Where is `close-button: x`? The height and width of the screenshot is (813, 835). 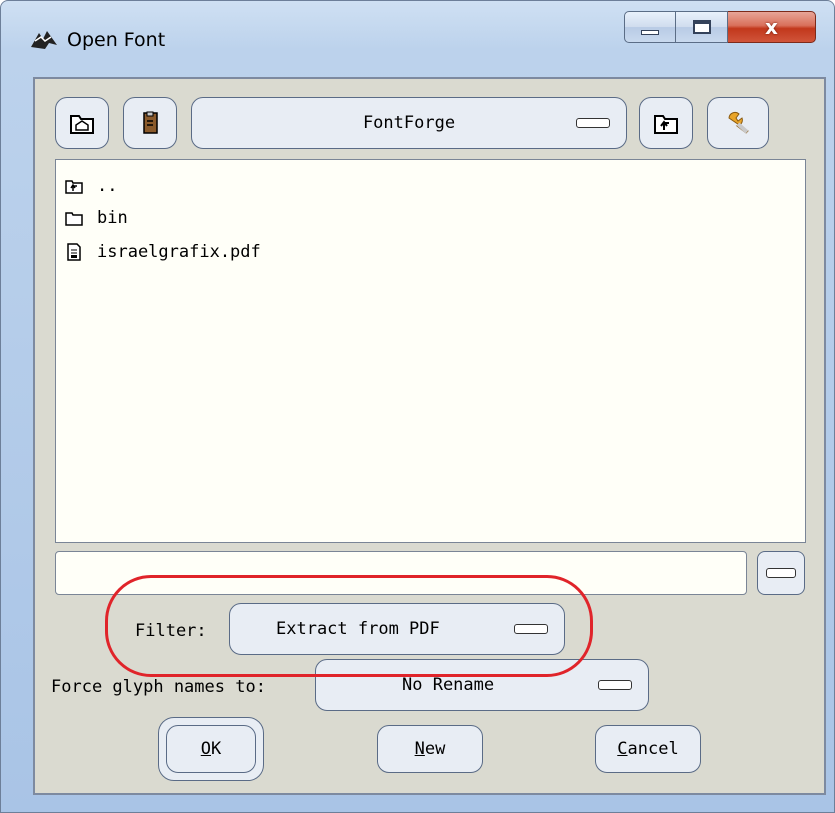 close-button: x is located at coordinates (772, 27).